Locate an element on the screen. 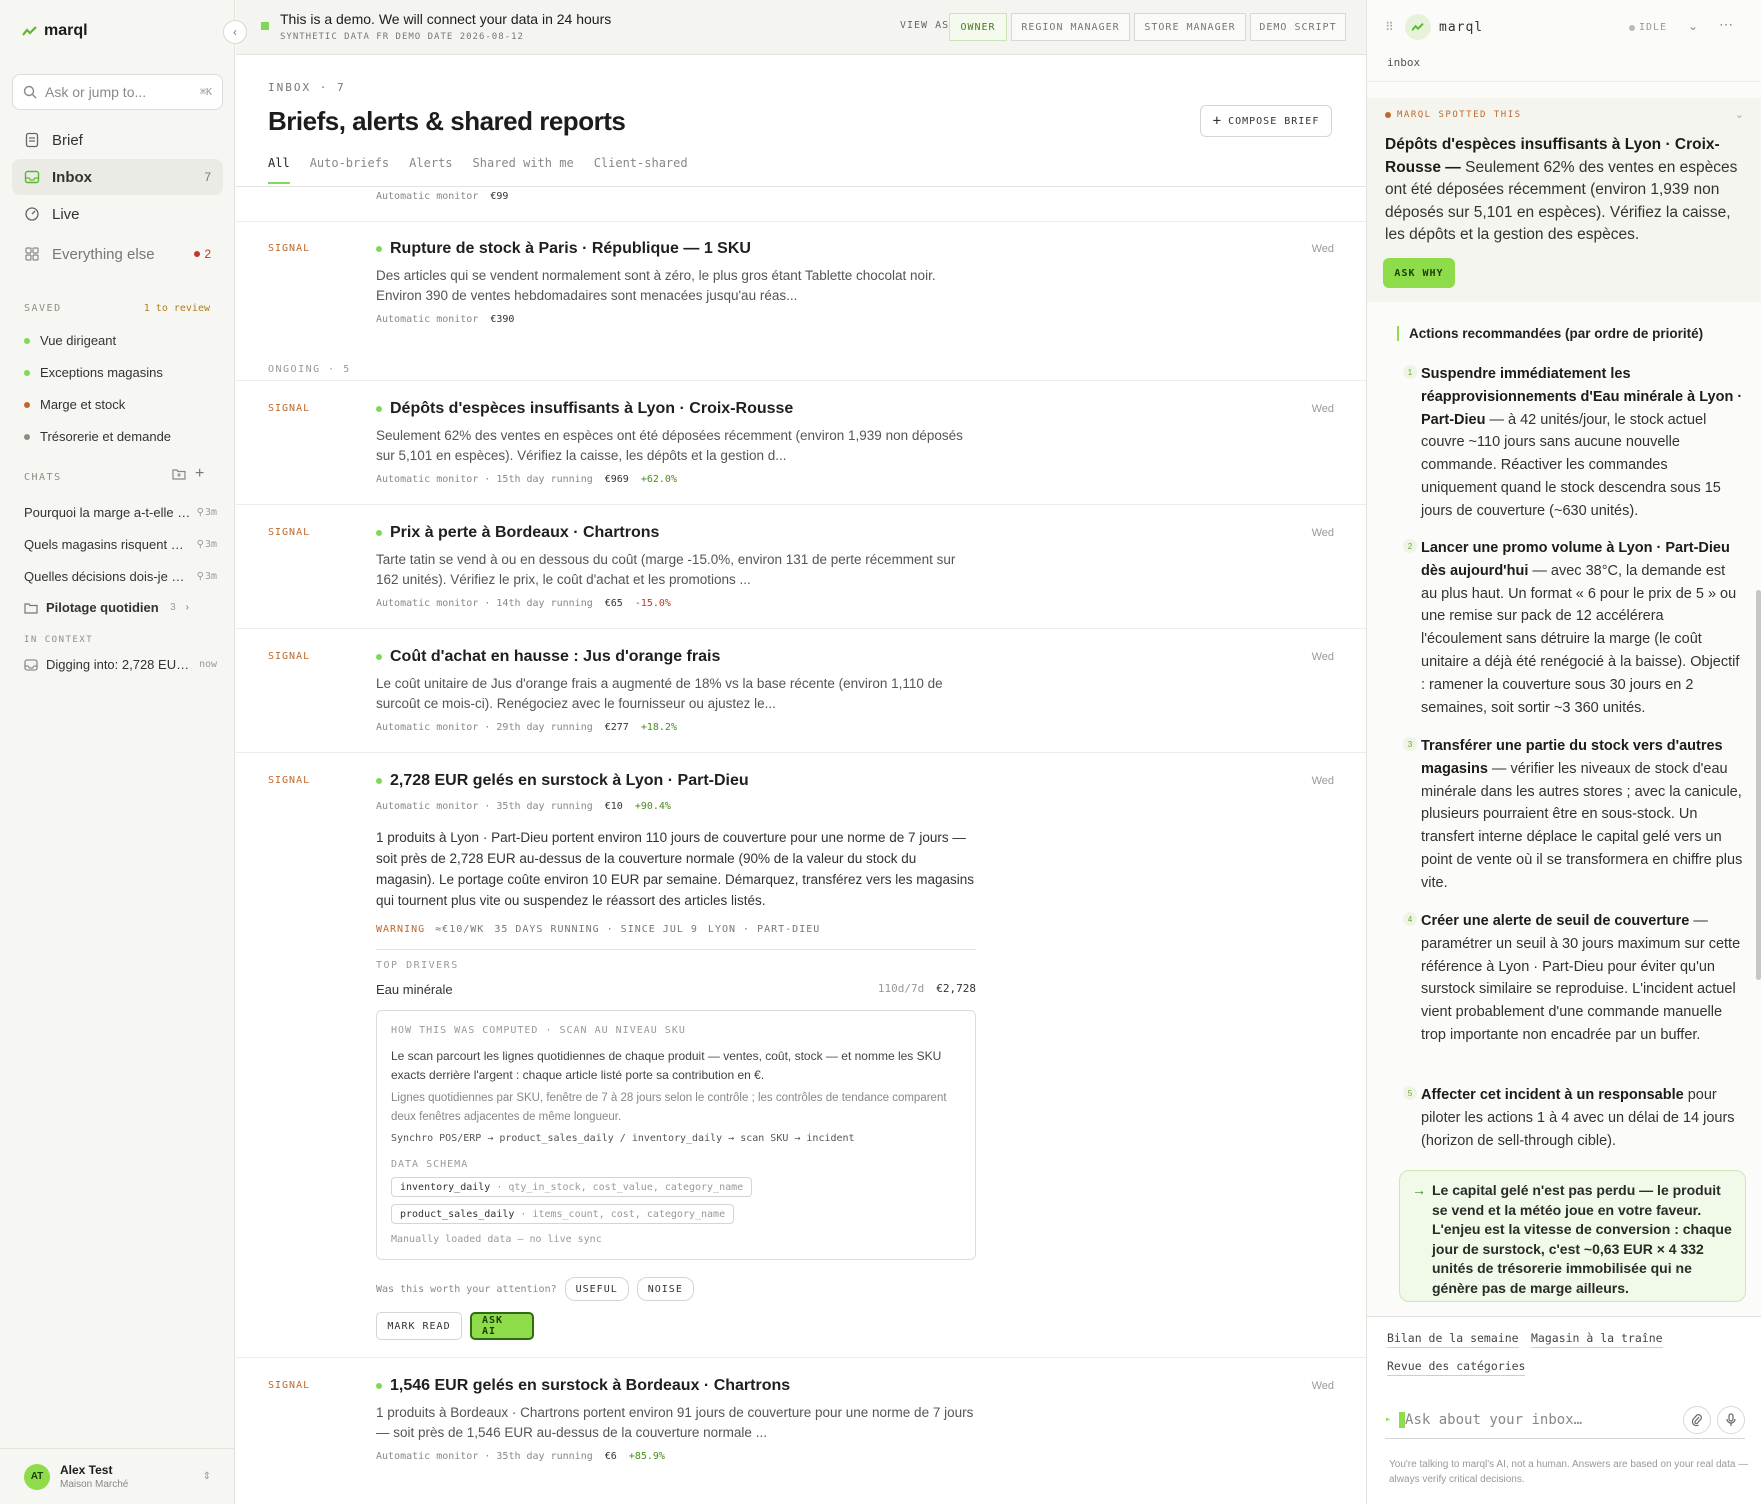 The height and width of the screenshot is (1504, 1761). role-region-manager-button: REGION MANAGER is located at coordinates (1070, 27).